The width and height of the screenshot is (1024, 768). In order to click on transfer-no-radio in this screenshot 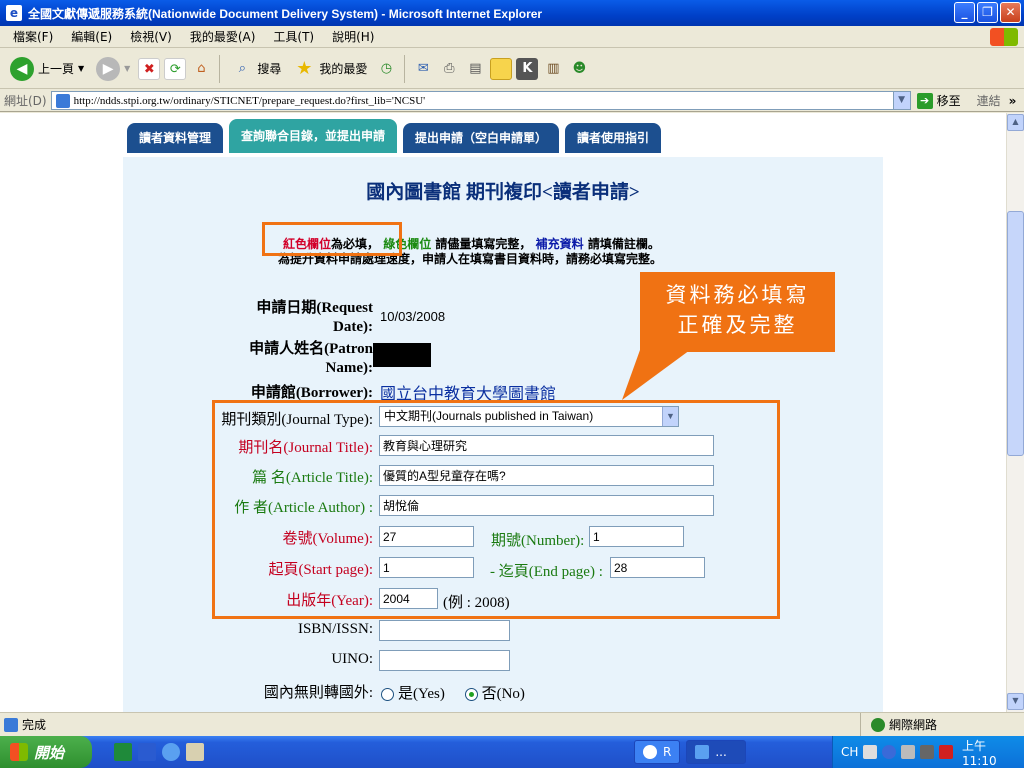, I will do `click(471, 695)`.